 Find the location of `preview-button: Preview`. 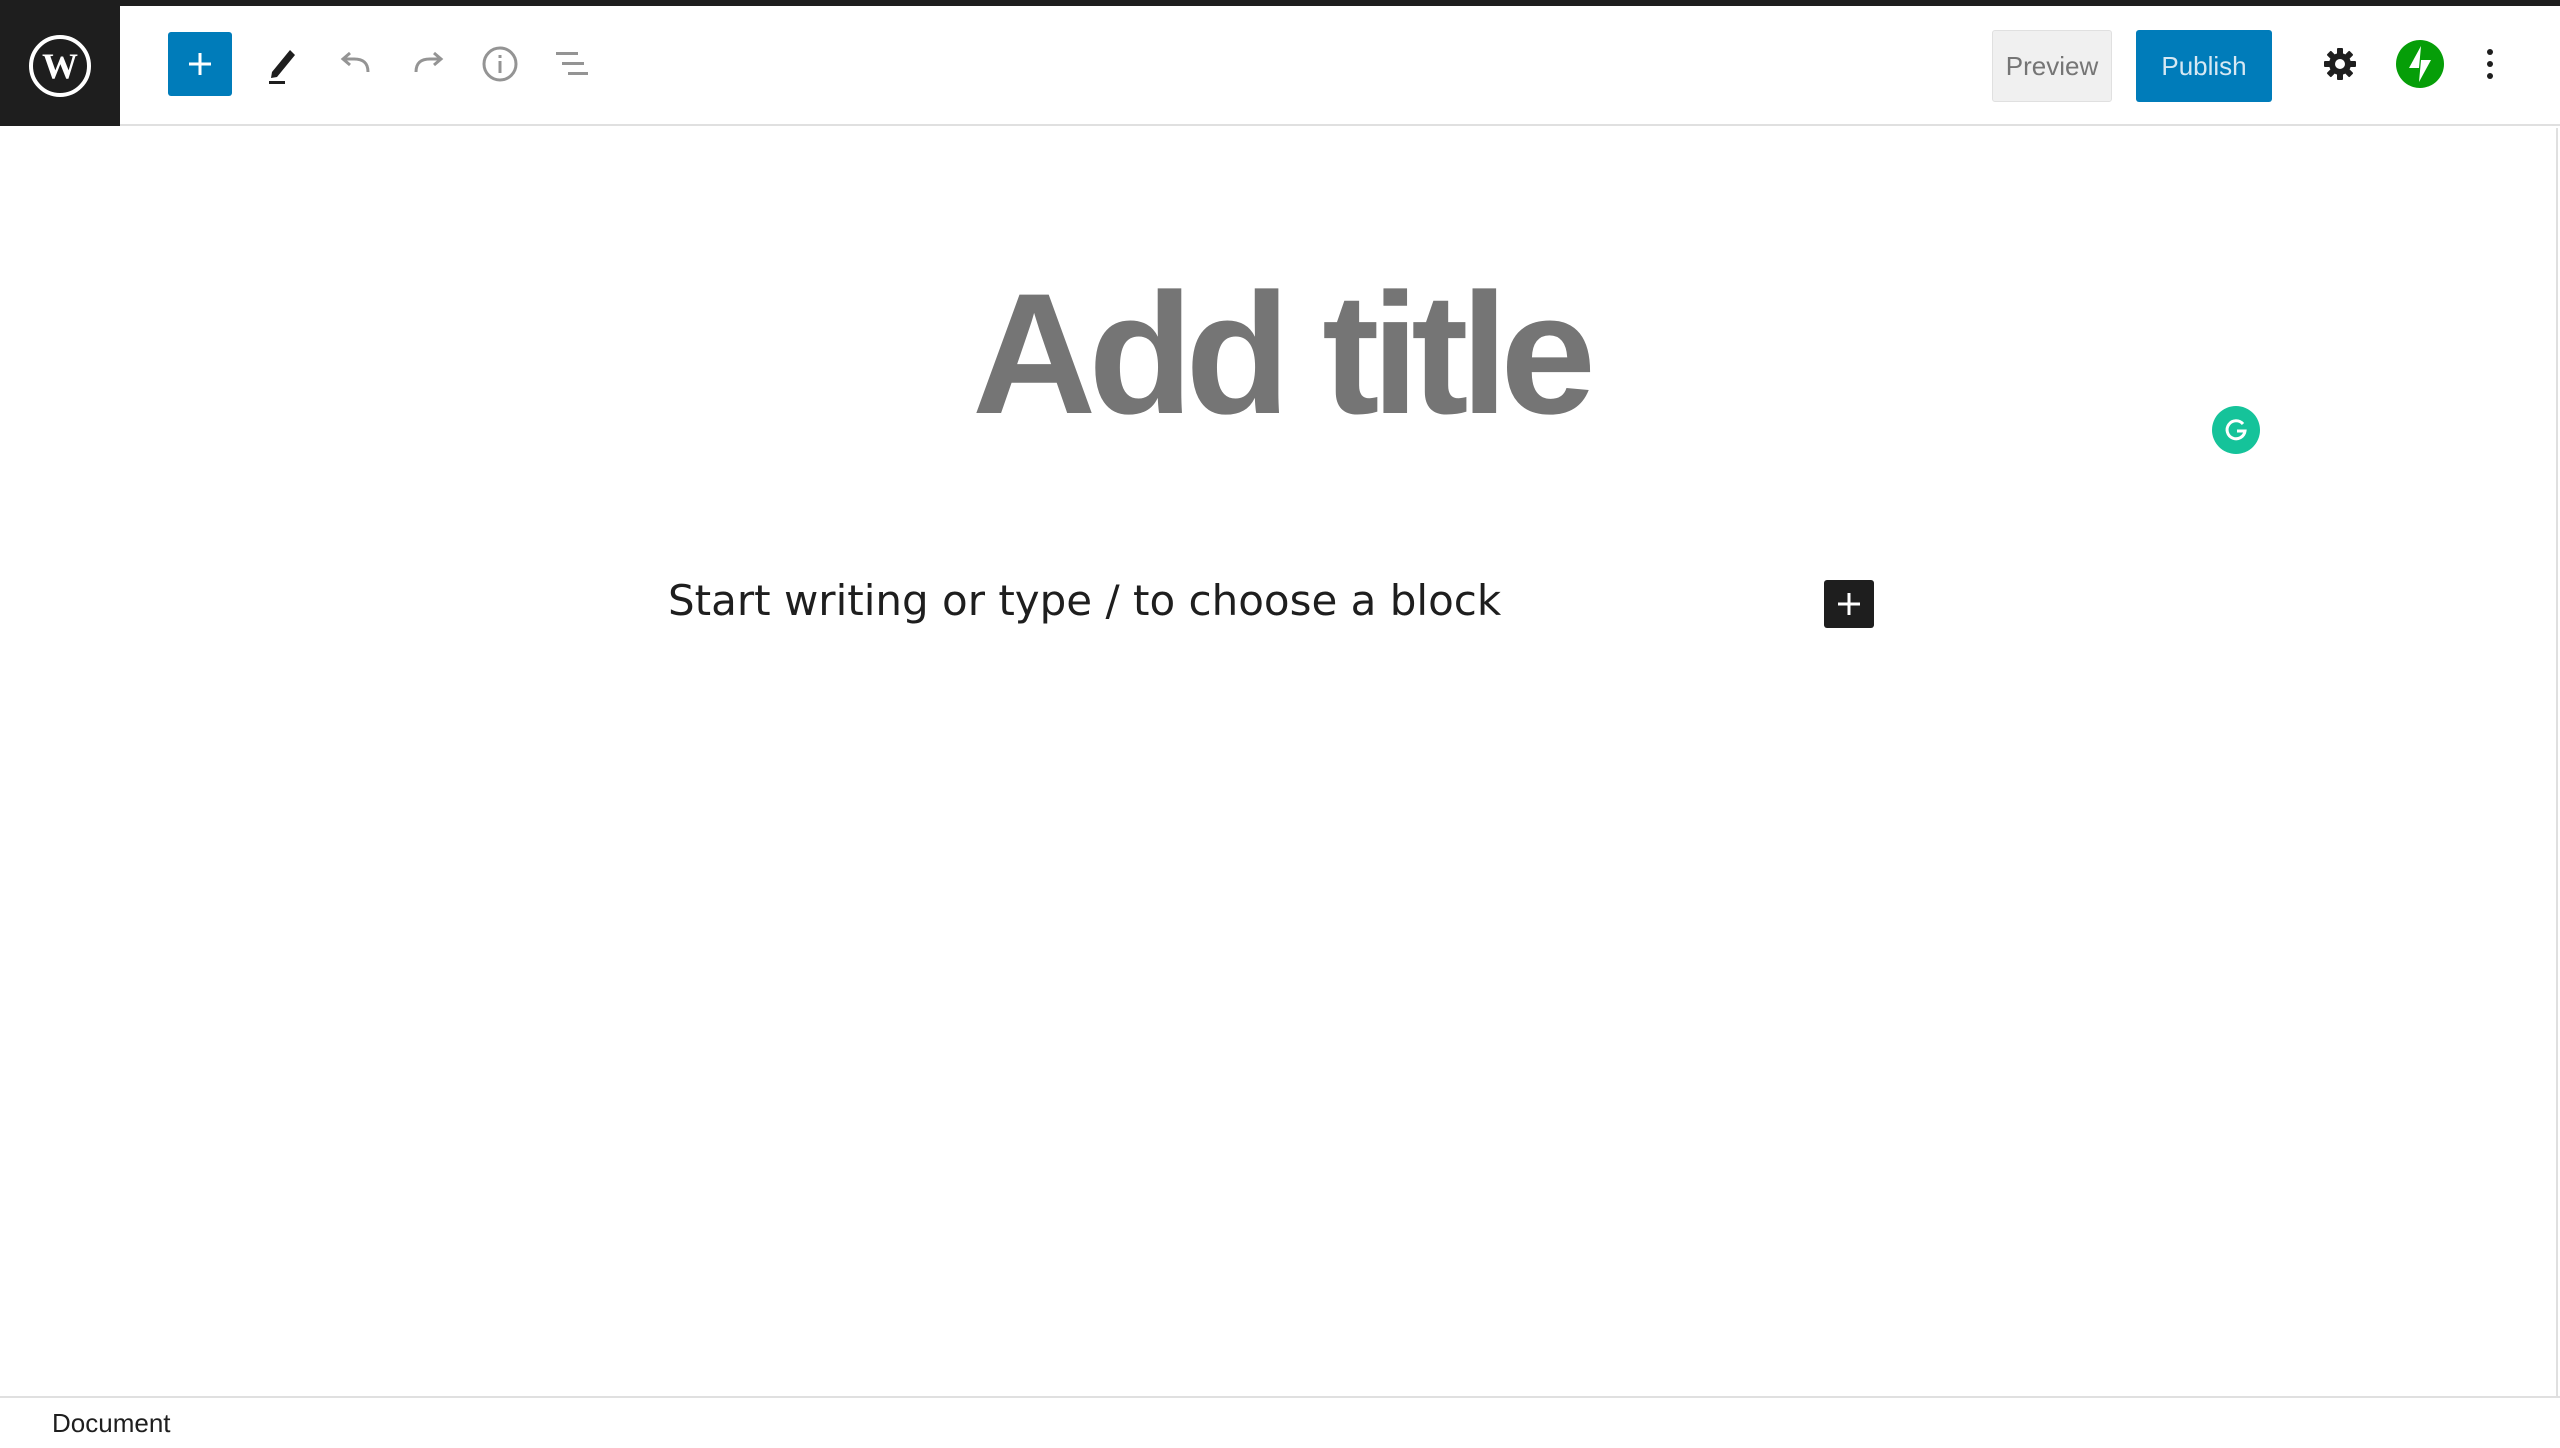

preview-button: Preview is located at coordinates (2052, 66).